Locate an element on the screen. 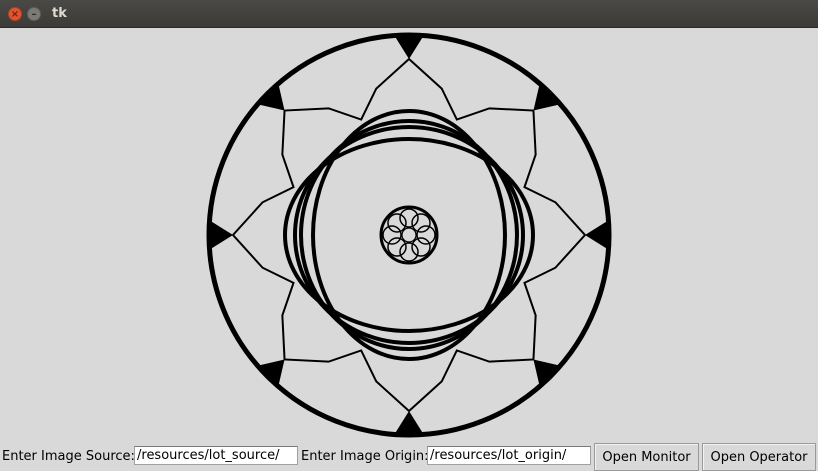 The width and height of the screenshot is (818, 471). rosette-ring is located at coordinates (409, 235).